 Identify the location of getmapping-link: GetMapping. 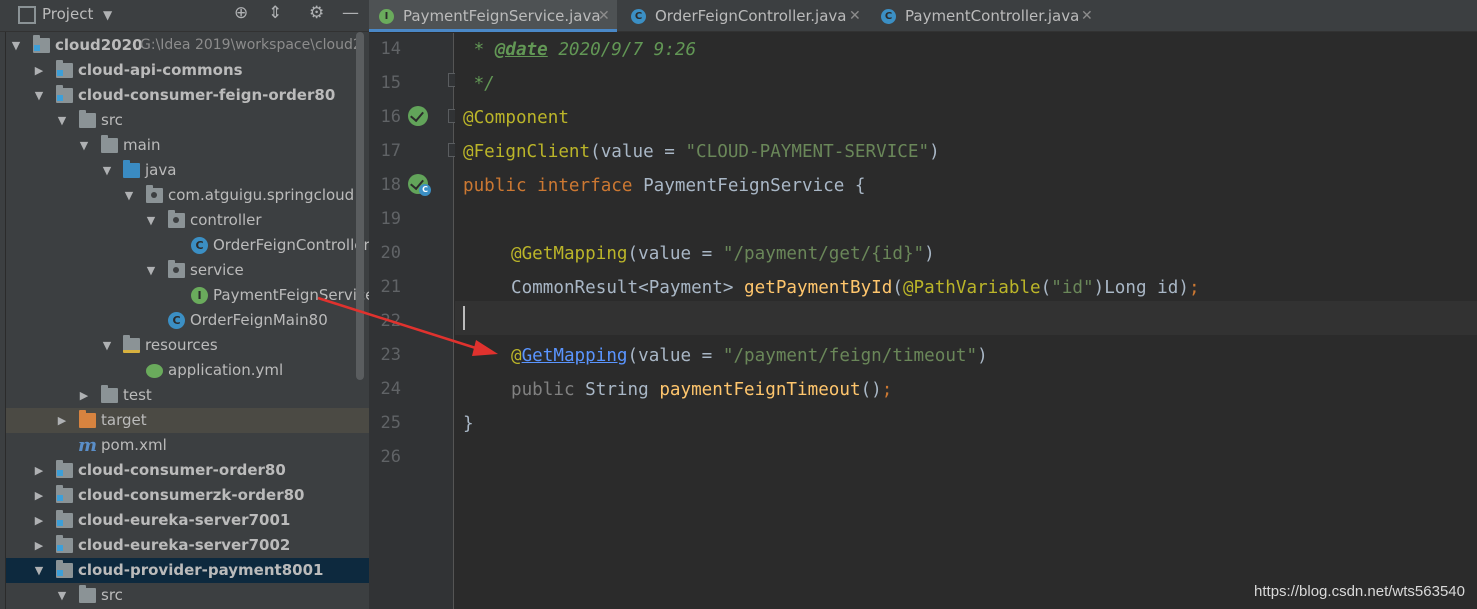
(575, 356).